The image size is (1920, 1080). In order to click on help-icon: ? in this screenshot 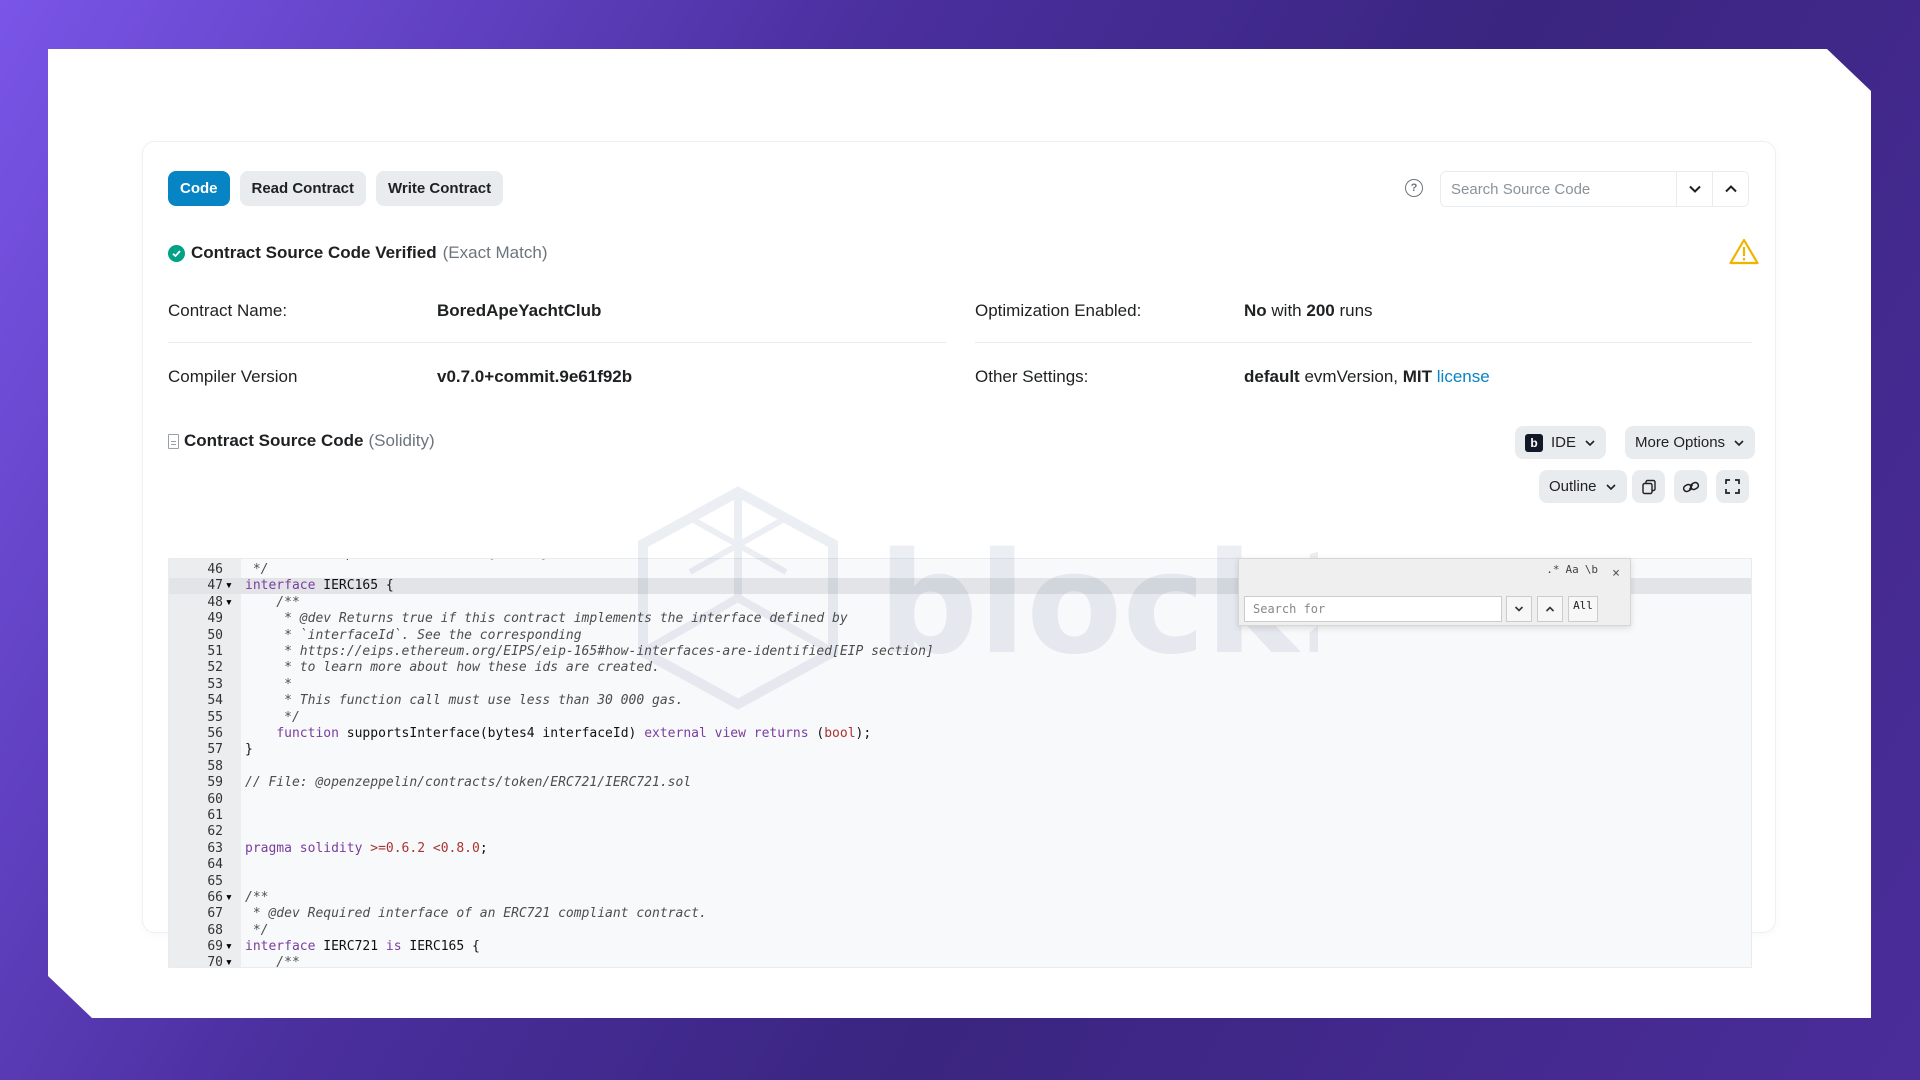, I will do `click(1414, 188)`.